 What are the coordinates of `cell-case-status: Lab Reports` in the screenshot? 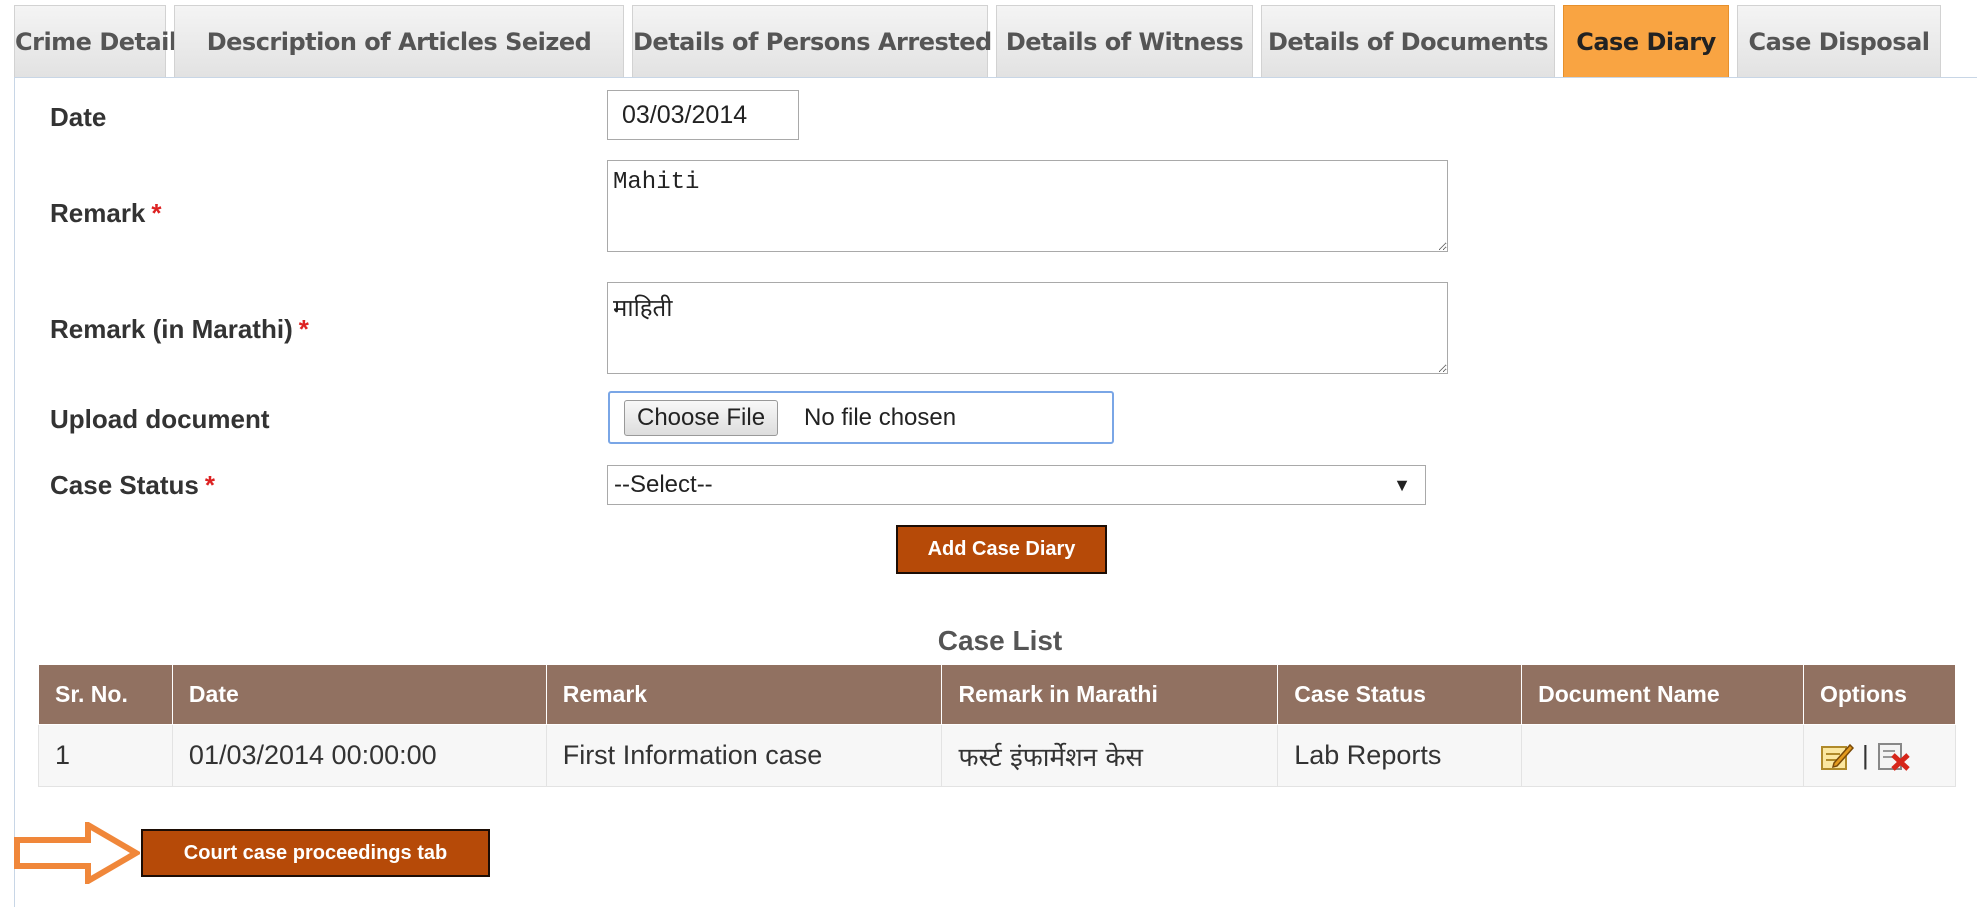 It's located at (1400, 755).